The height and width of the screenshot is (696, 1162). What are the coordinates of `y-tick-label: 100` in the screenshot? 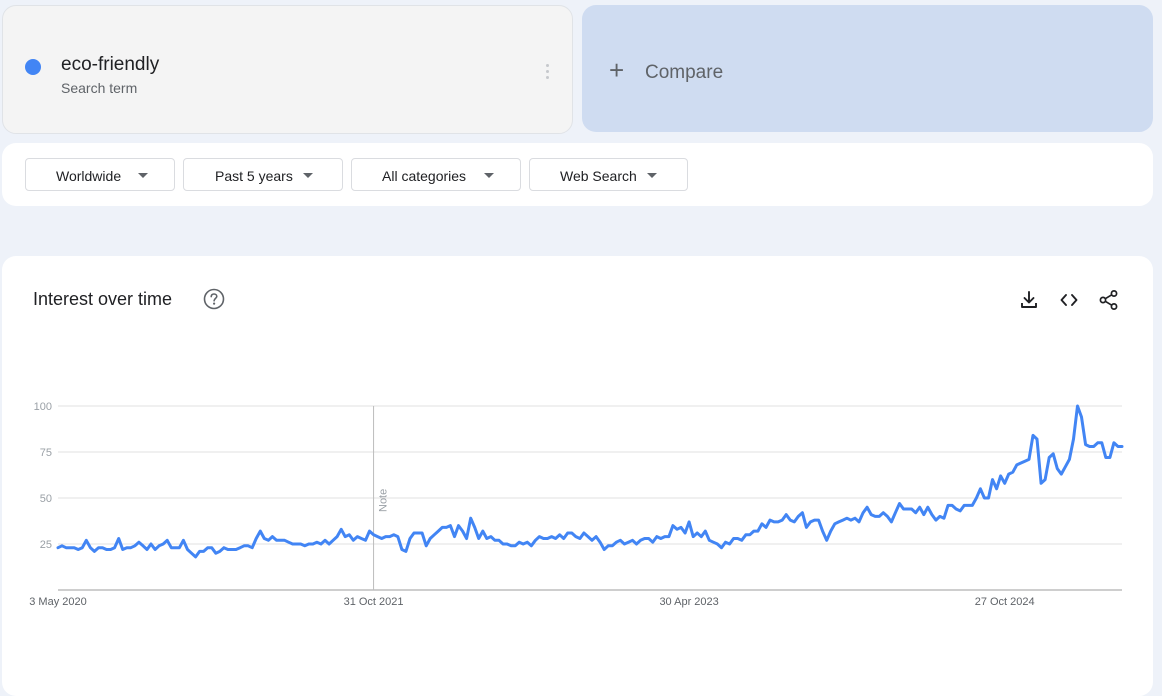 It's located at (43, 407).